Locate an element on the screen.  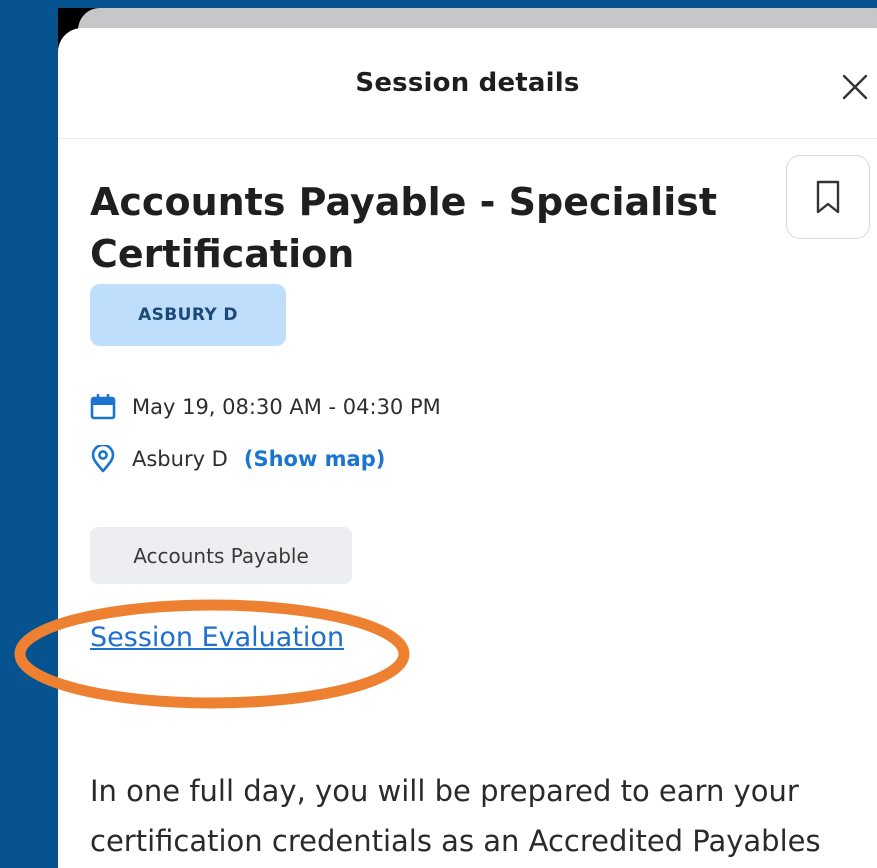
session-location: Asbury D is located at coordinates (180, 459).